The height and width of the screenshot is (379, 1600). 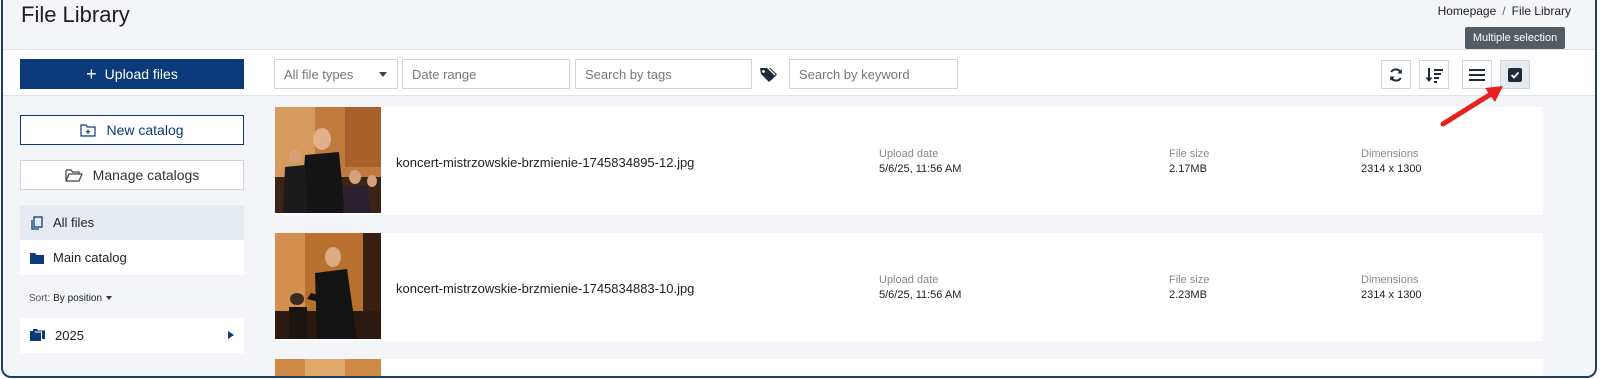 I want to click on files-icon, so click(x=37, y=222).